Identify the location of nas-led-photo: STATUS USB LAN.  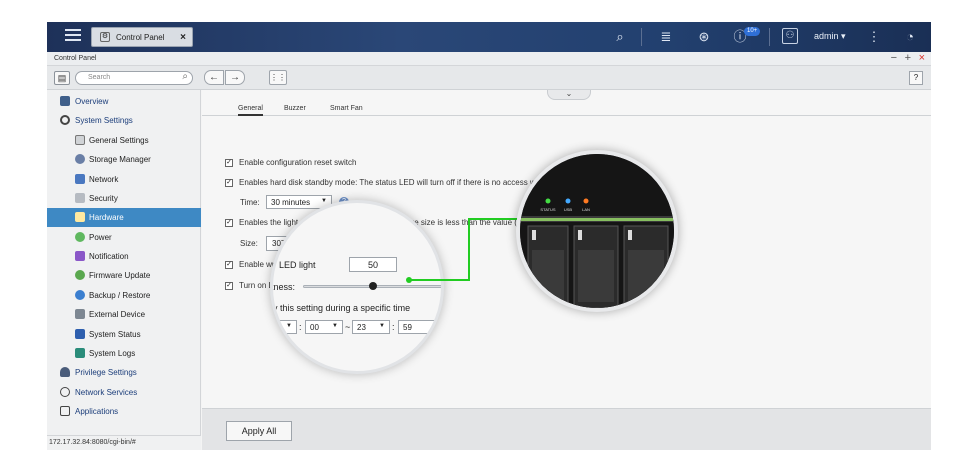
(597, 231).